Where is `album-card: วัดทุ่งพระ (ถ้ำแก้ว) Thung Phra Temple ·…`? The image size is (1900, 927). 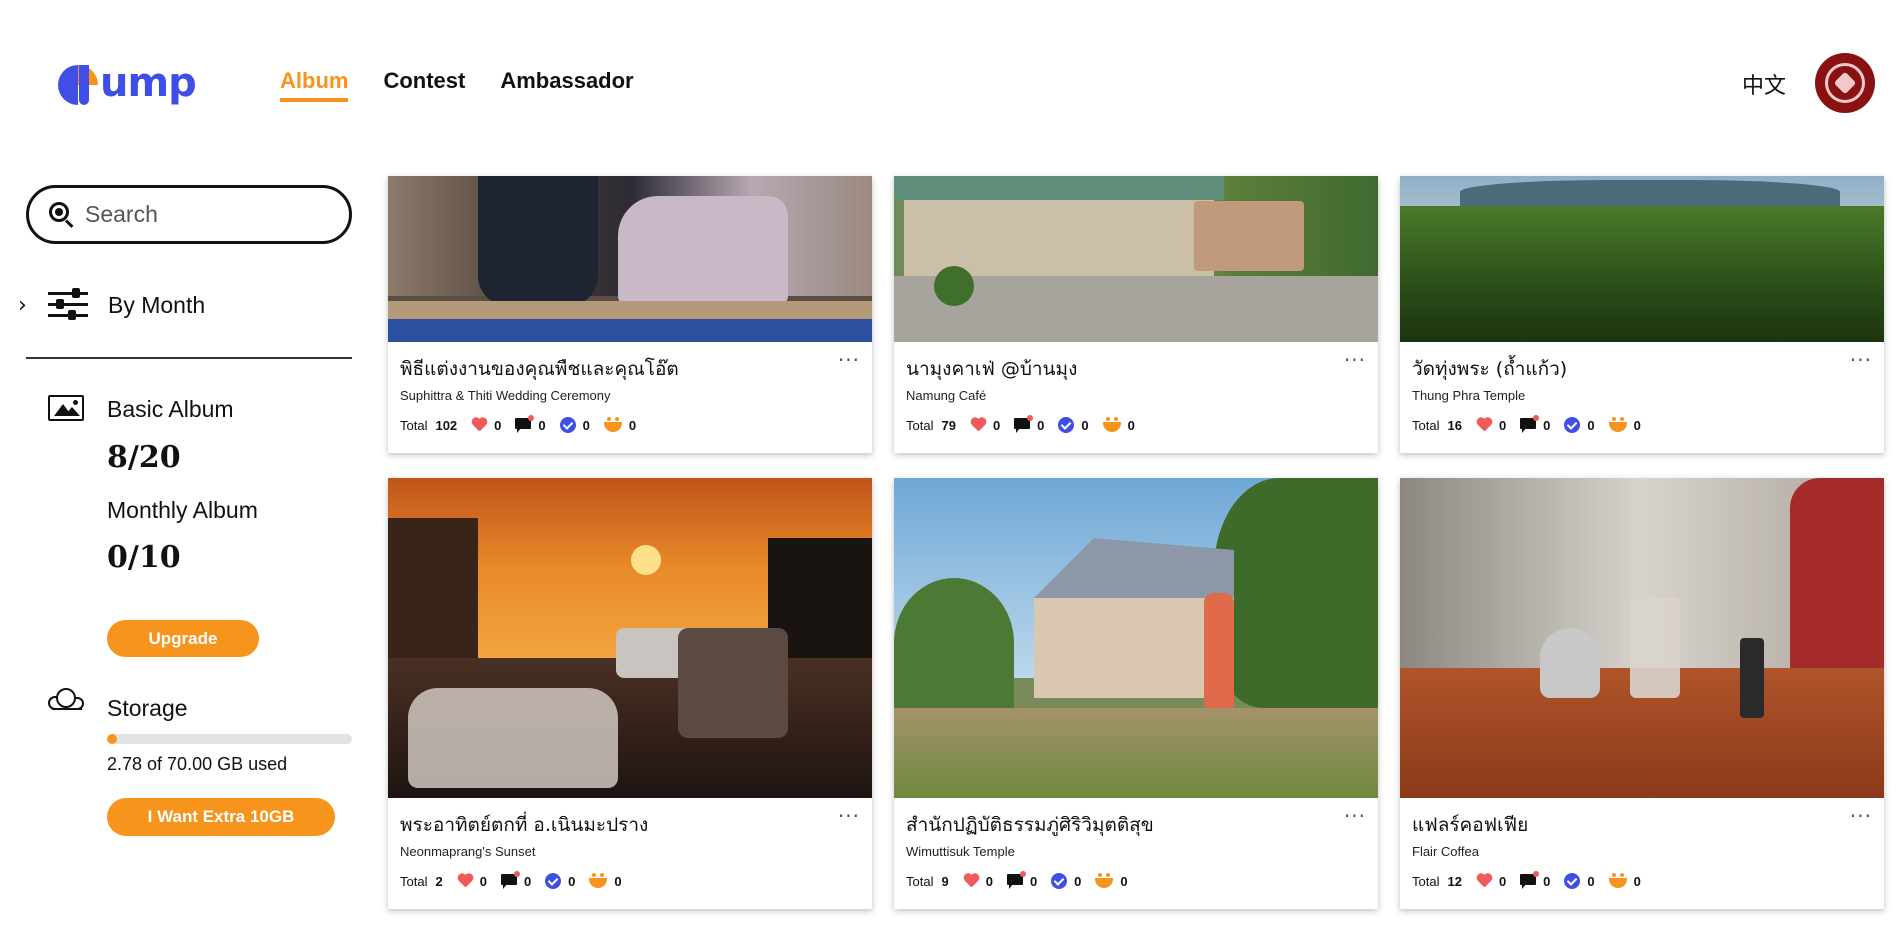 album-card: วัดทุ่งพระ (ถ้ำแก้ว) Thung Phra Temple ·… is located at coordinates (1642, 314).